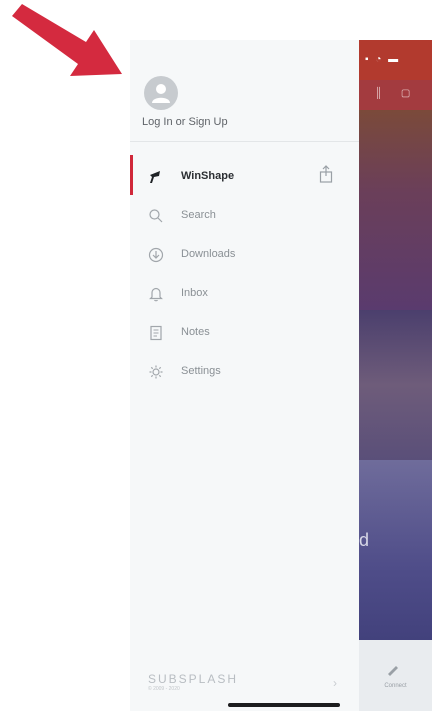  What do you see at coordinates (193, 679) in the screenshot?
I see `subsplash-logo: SUBSPLASH` at bounding box center [193, 679].